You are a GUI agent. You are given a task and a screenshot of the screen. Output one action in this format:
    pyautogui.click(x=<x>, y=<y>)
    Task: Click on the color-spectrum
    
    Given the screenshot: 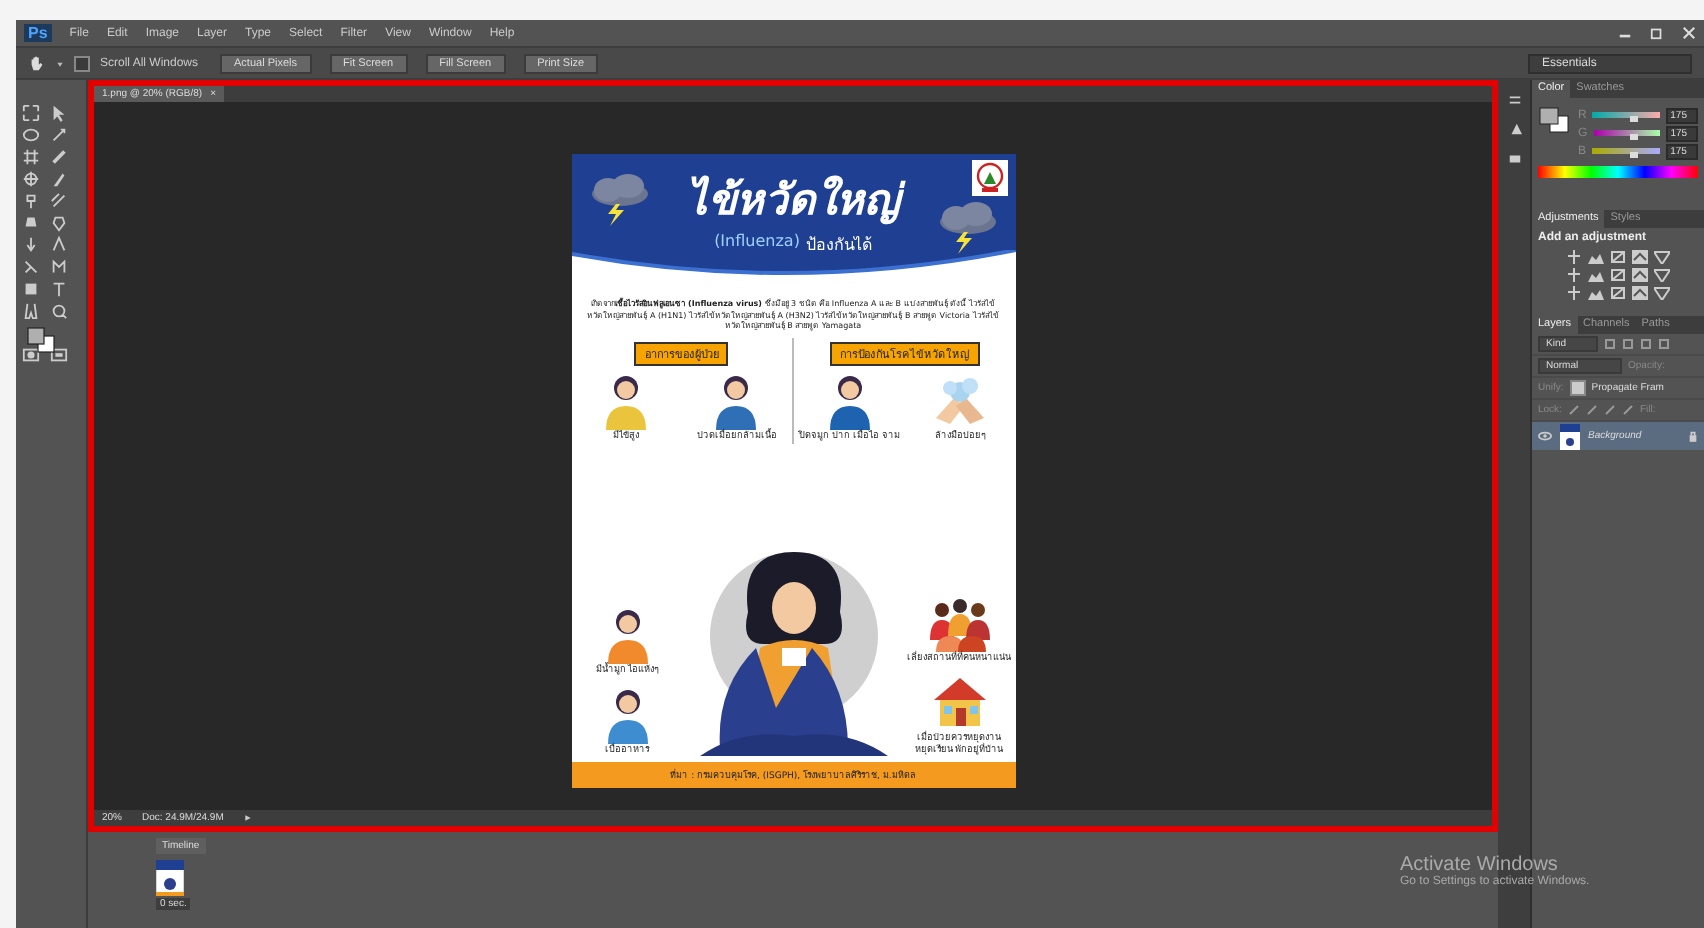 What is the action you would take?
    pyautogui.click(x=1618, y=172)
    